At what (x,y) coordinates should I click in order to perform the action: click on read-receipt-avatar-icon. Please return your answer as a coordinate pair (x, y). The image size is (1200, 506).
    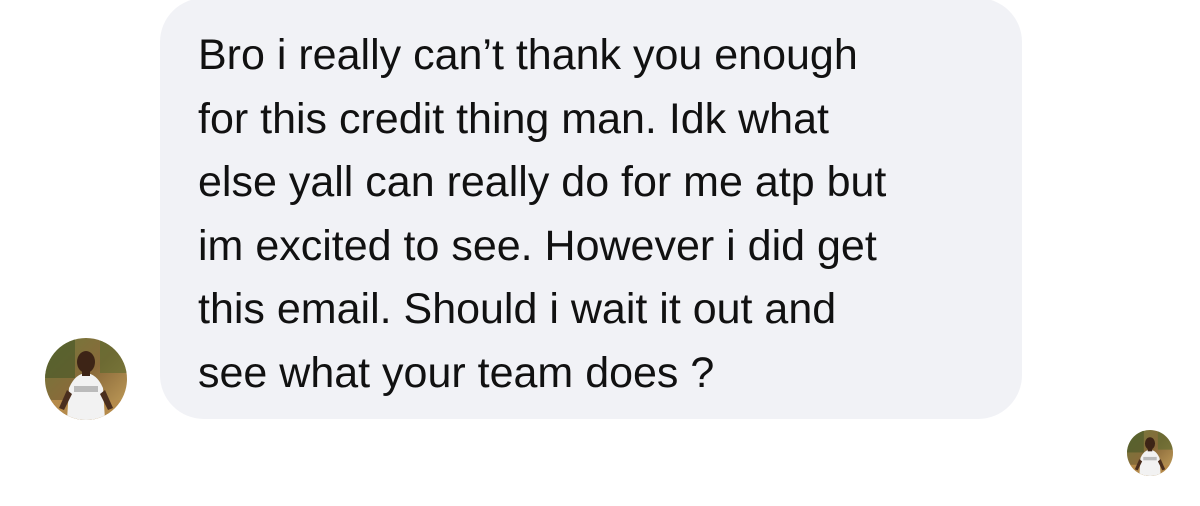
    Looking at the image, I should click on (1150, 453).